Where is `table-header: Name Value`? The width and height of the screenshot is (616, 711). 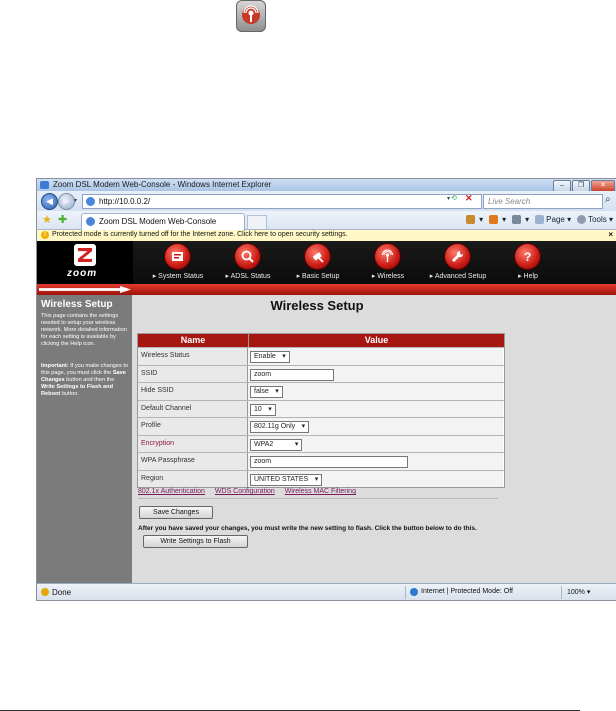
table-header: Name Value is located at coordinates (321, 340).